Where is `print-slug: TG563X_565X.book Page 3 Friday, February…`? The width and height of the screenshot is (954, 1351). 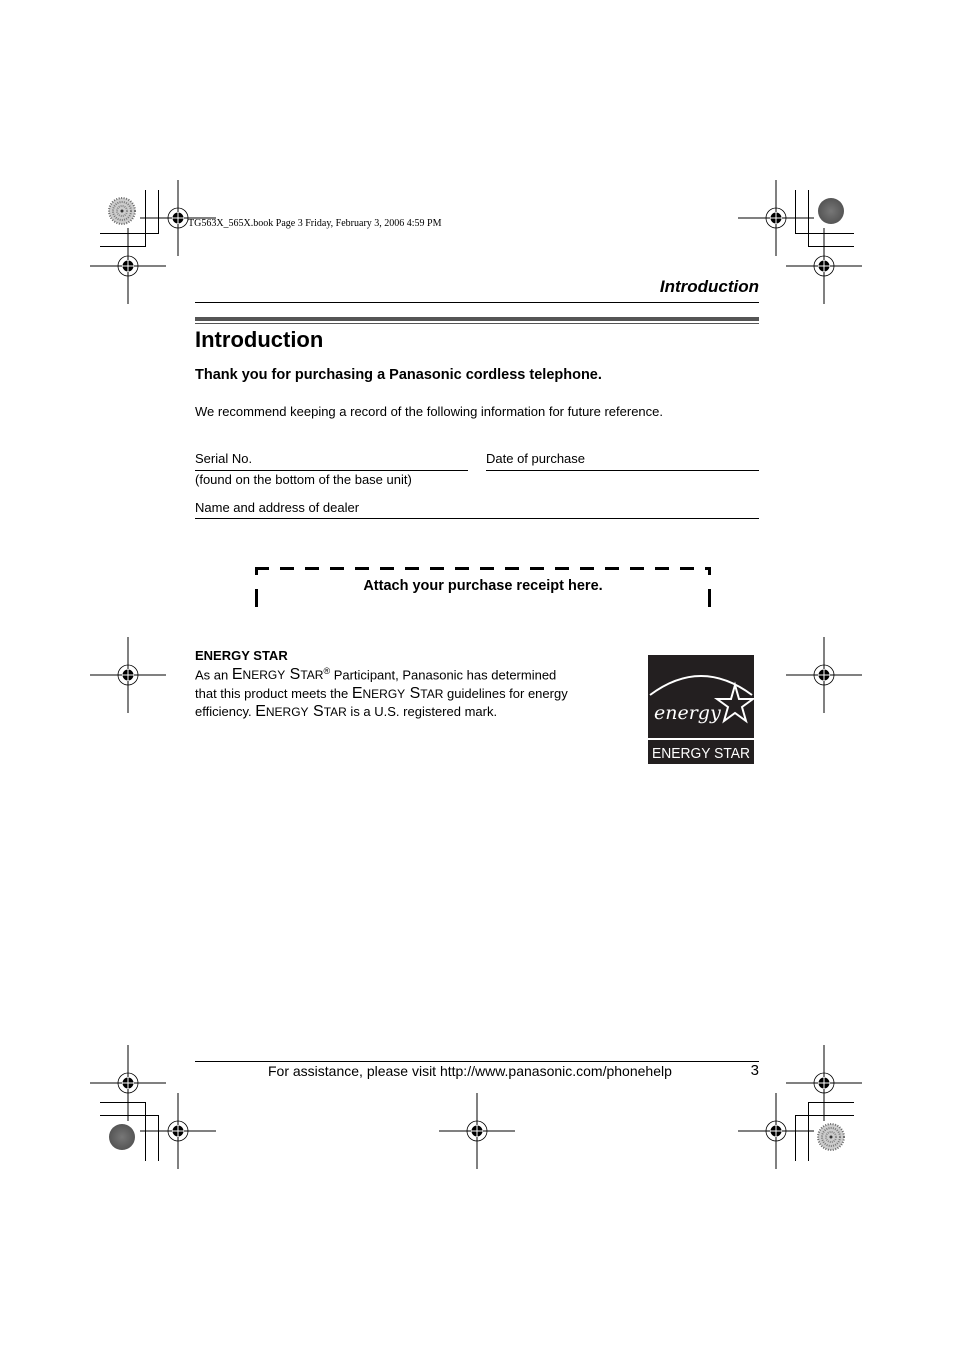 print-slug: TG563X_565X.book Page 3 Friday, February… is located at coordinates (315, 223).